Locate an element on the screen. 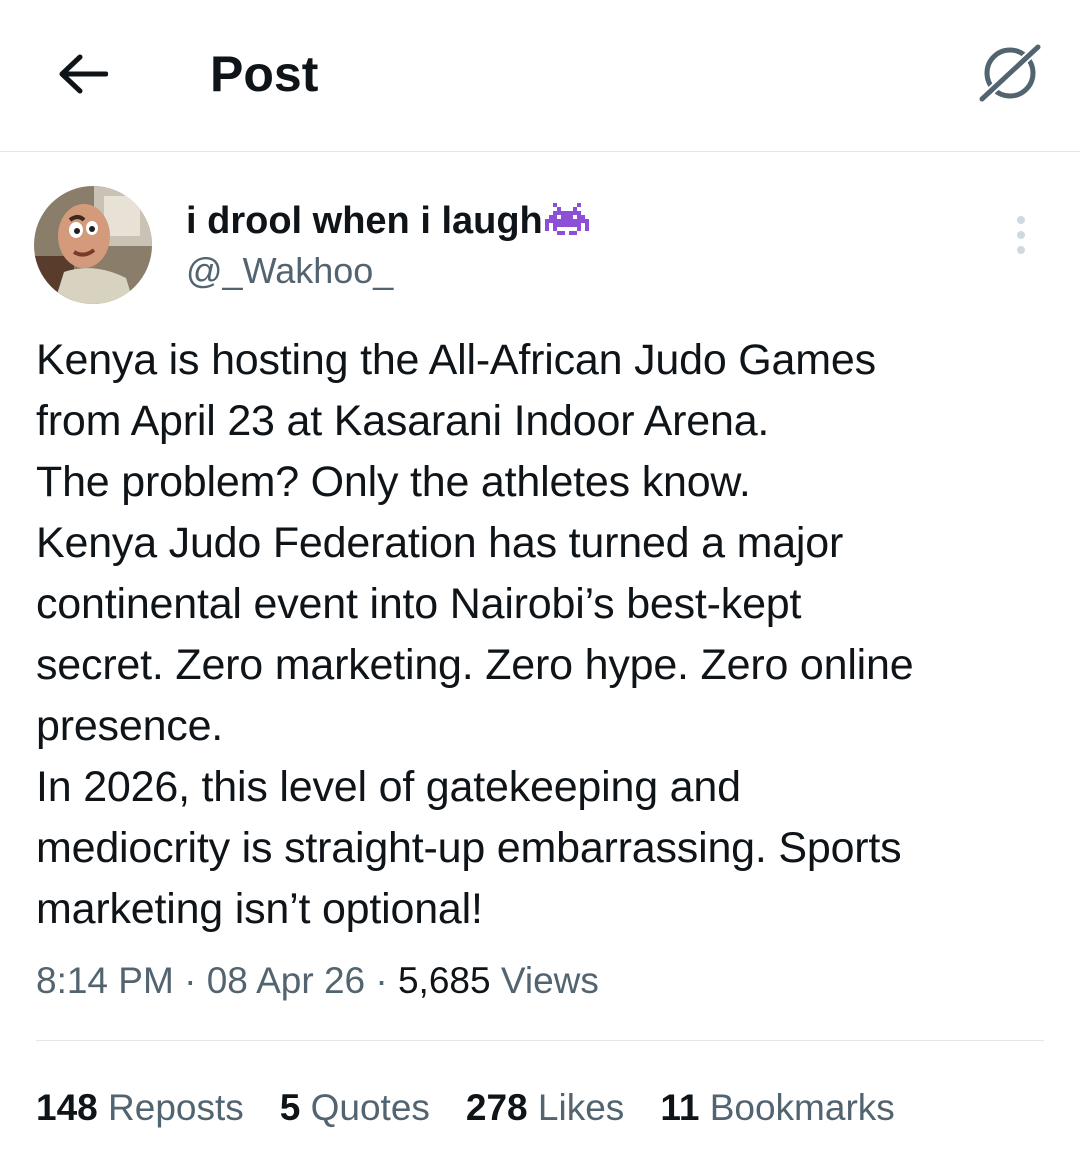  reposts-count: 148 is located at coordinates (67, 1107).